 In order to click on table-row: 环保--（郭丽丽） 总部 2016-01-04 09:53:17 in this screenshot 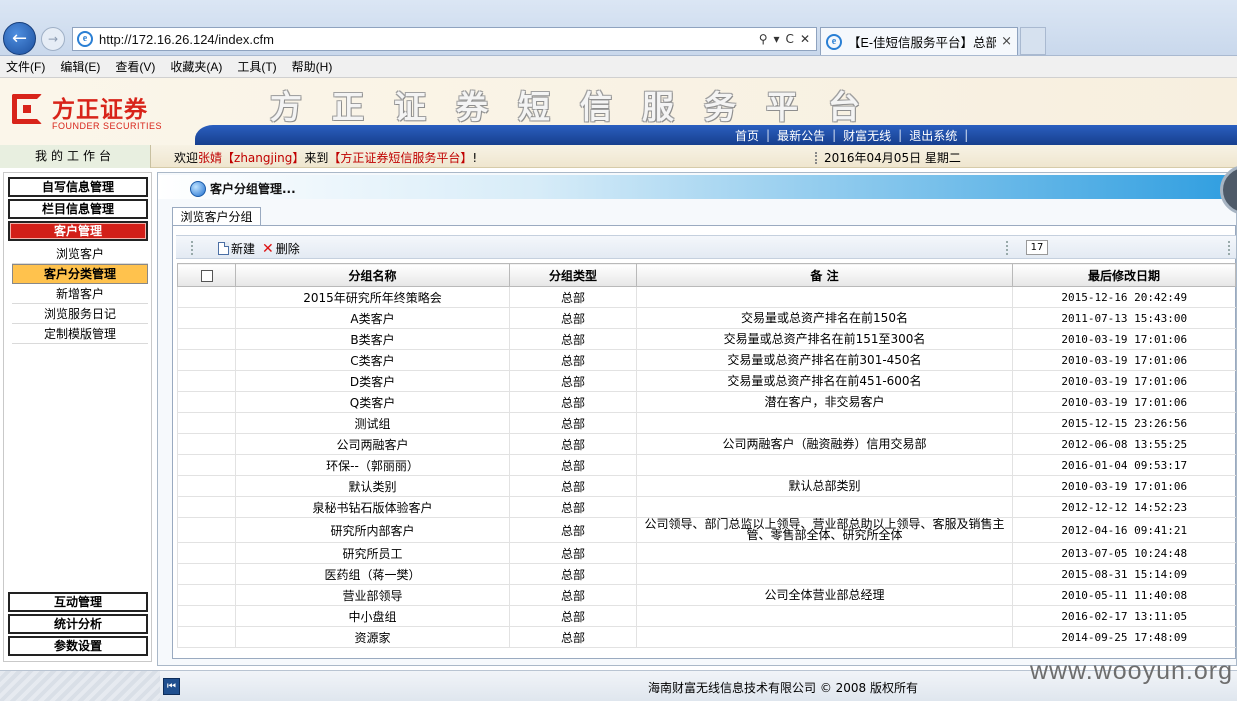, I will do `click(706, 465)`.